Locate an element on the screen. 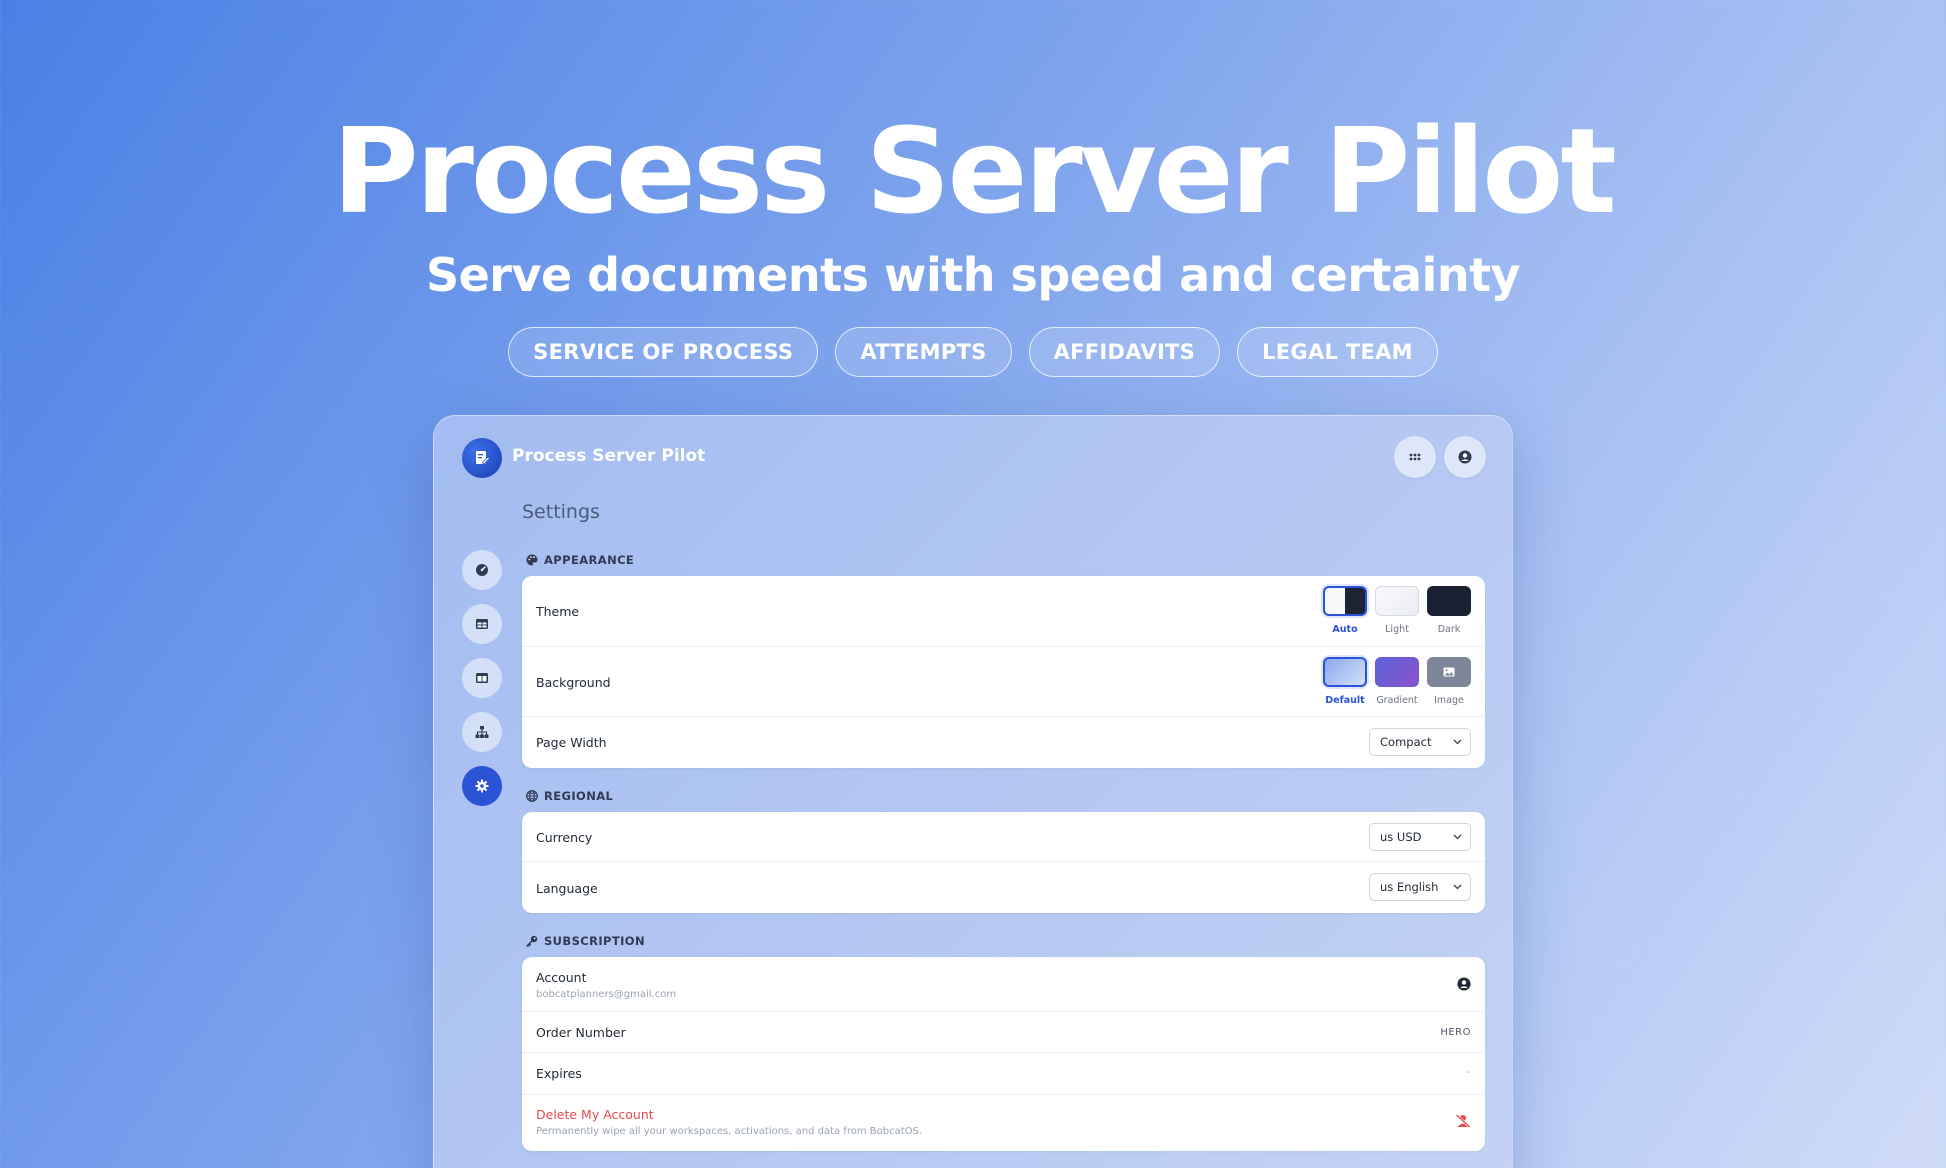 The width and height of the screenshot is (1946, 1168). section-label-text: SUBSCRIPTION is located at coordinates (594, 941).